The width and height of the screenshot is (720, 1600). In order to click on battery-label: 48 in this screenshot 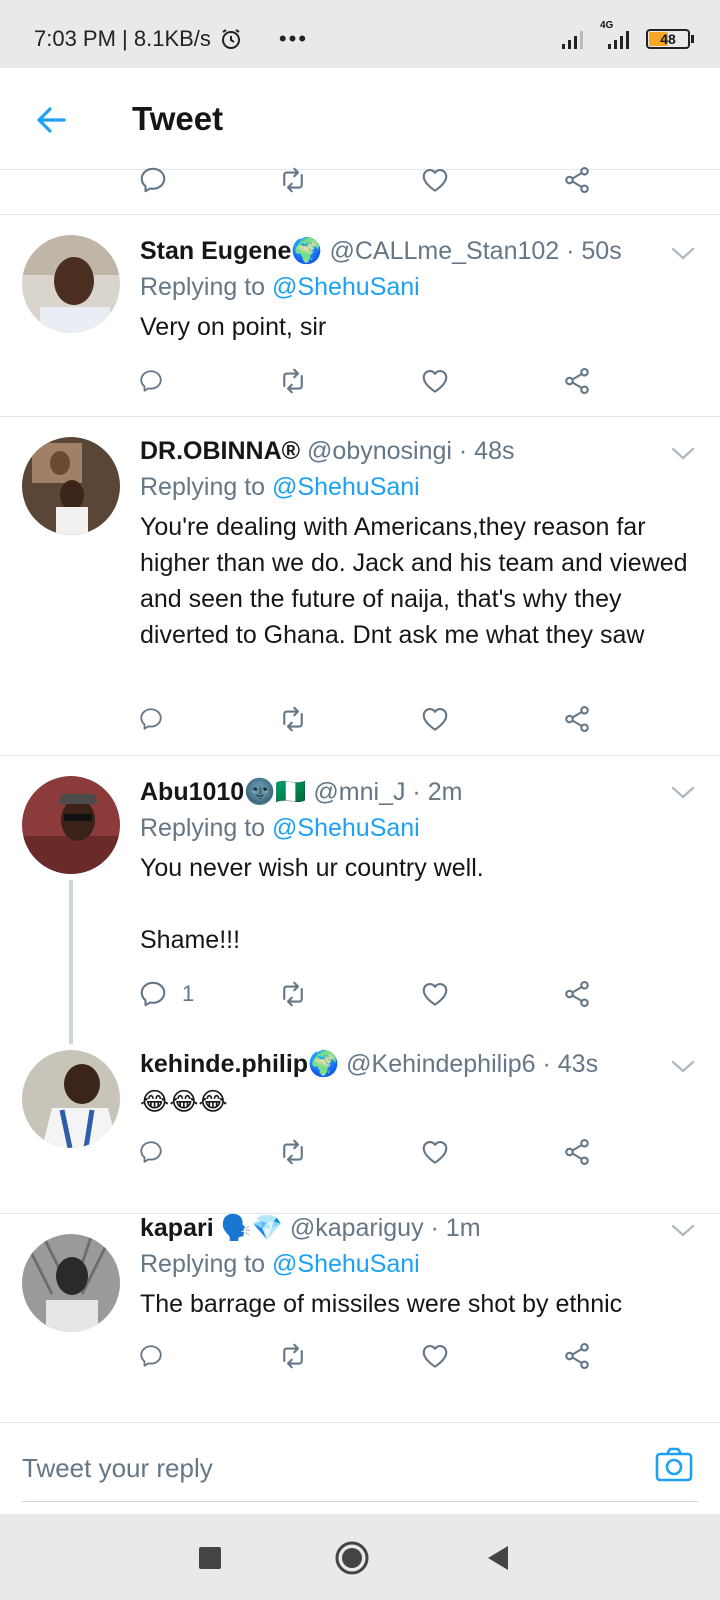, I will do `click(668, 39)`.